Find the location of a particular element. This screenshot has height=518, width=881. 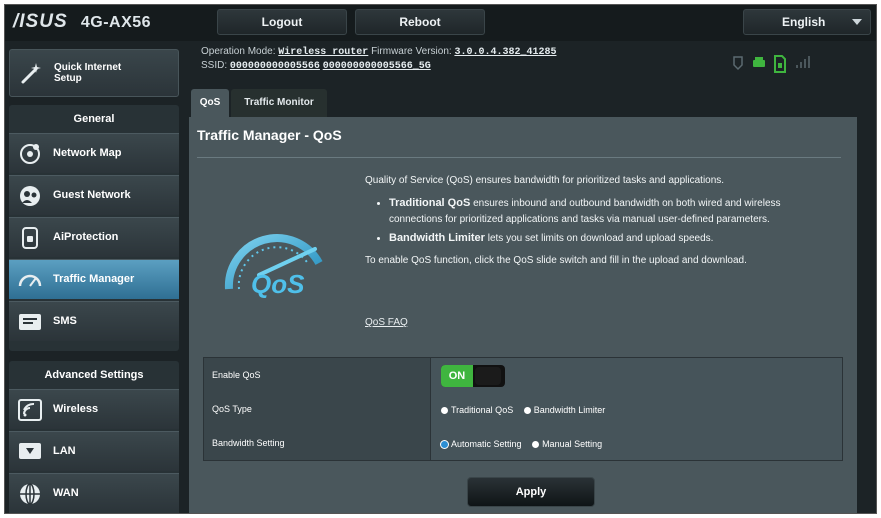

aiprotection-icon is located at coordinates (30, 238).